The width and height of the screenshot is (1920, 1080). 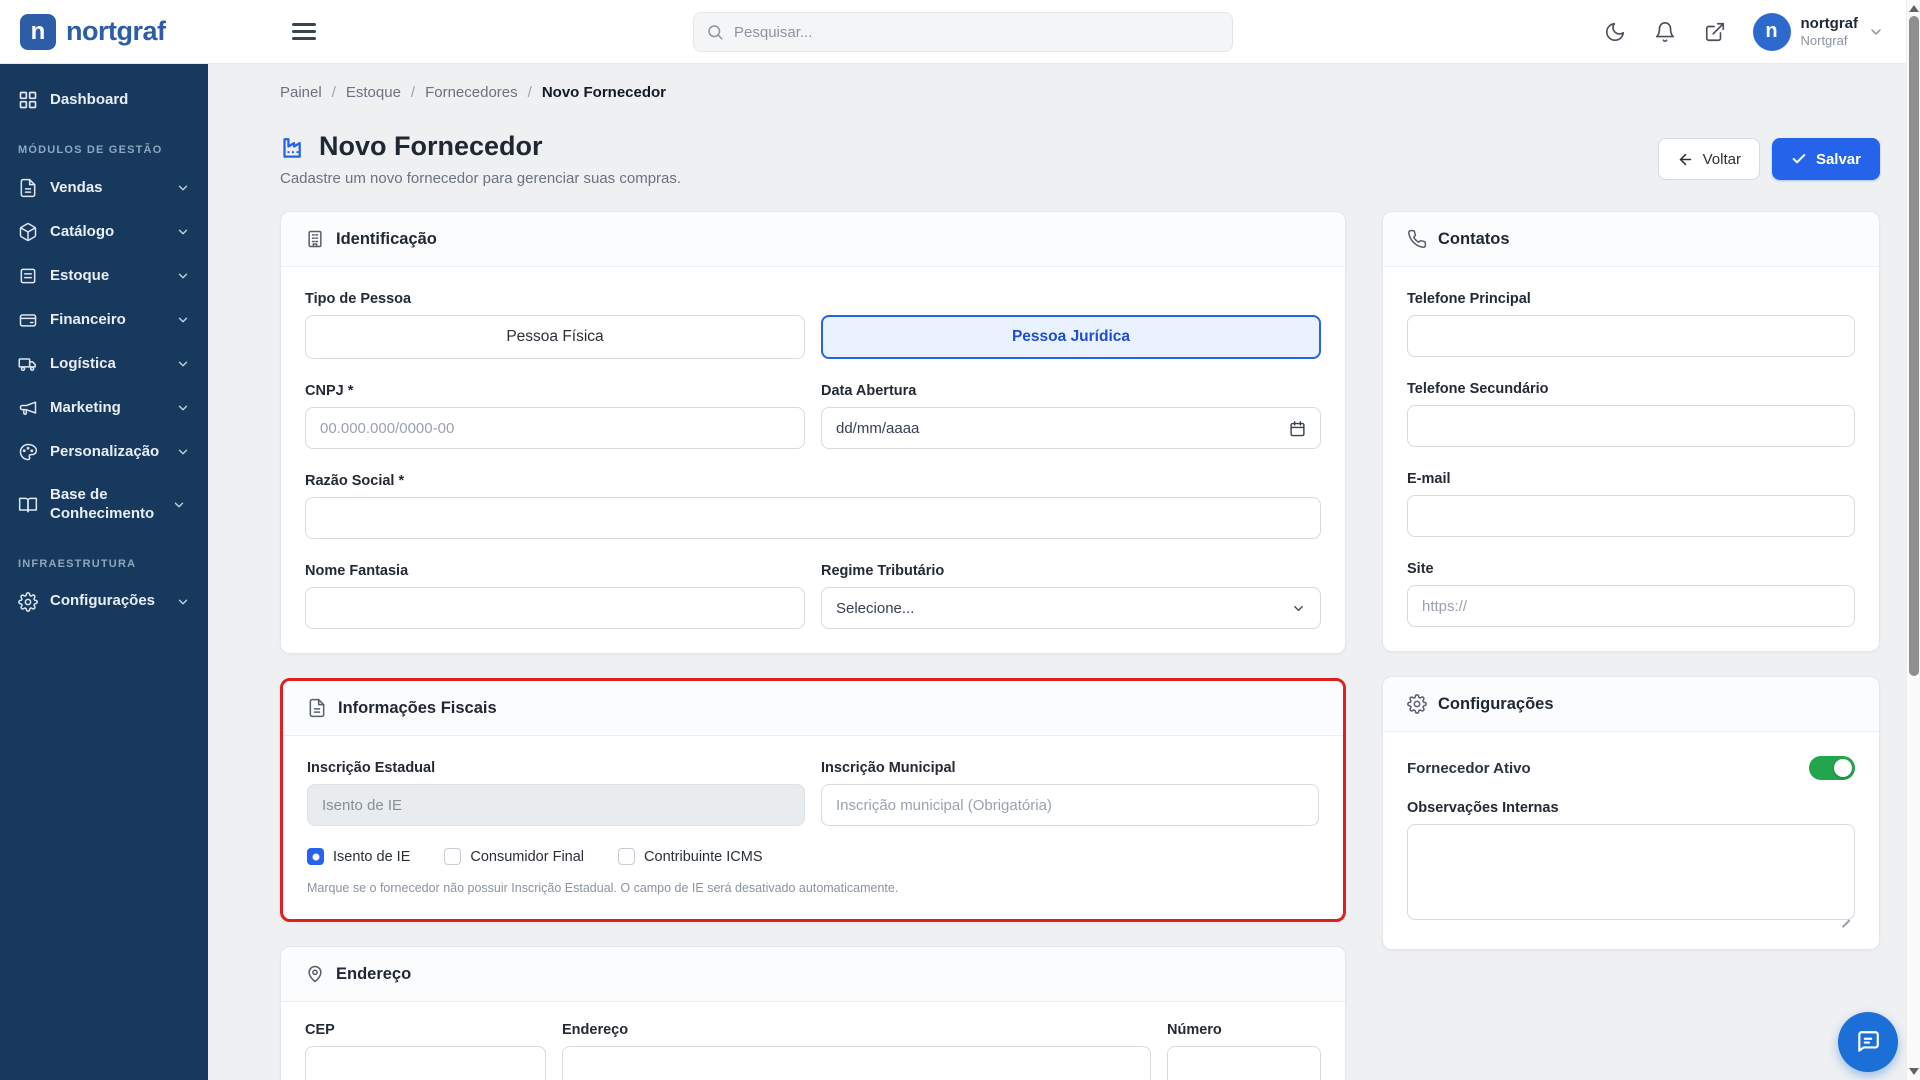 I want to click on card-title: Configurações, so click(x=1496, y=703).